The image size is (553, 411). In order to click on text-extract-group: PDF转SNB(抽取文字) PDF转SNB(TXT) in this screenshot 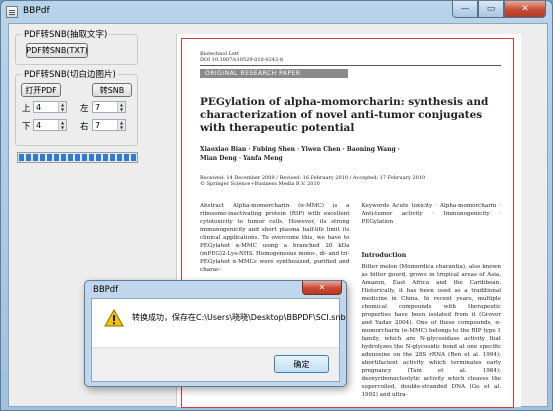, I will do `click(76, 46)`.